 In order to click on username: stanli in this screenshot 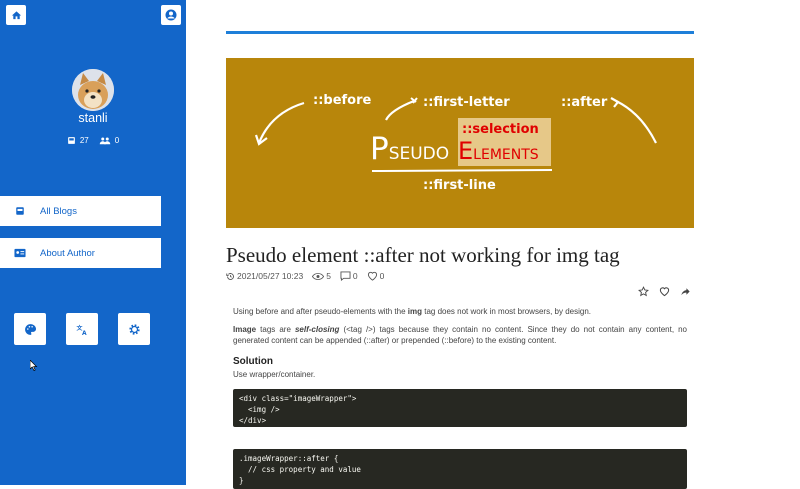, I will do `click(93, 118)`.